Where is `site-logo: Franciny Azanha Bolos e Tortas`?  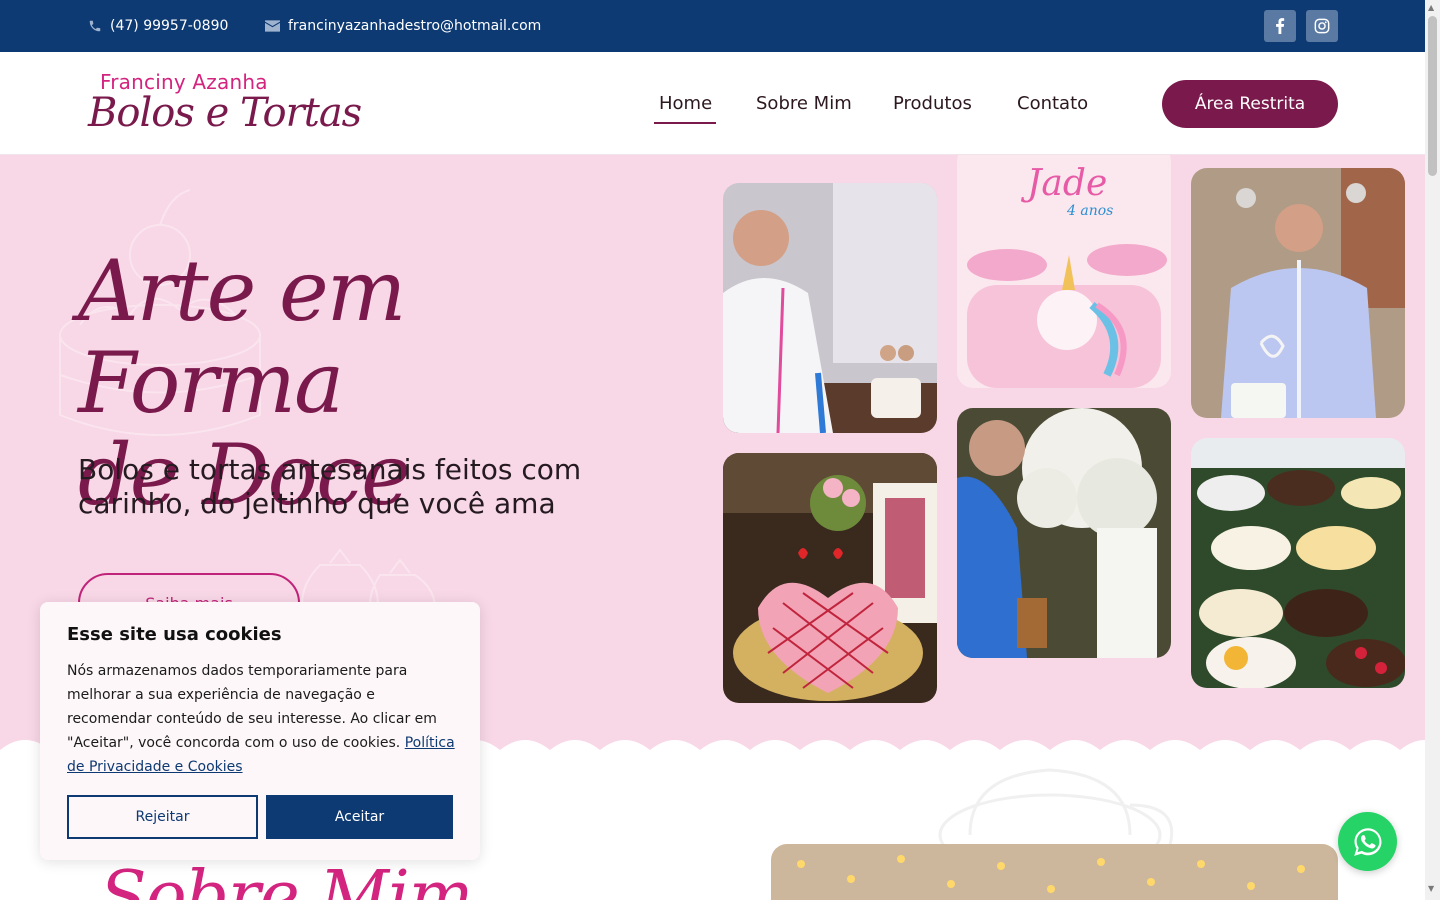 site-logo: Franciny Azanha Bolos e Tortas is located at coordinates (225, 105).